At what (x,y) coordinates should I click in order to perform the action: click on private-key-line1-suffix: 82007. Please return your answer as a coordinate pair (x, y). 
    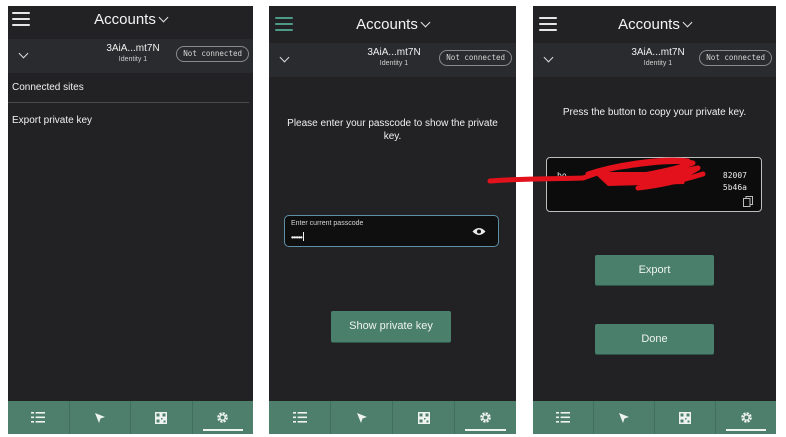
    Looking at the image, I should click on (734, 175).